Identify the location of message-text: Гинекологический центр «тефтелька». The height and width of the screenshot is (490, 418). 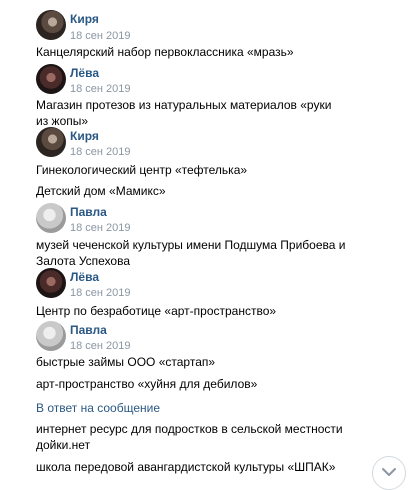
(142, 170).